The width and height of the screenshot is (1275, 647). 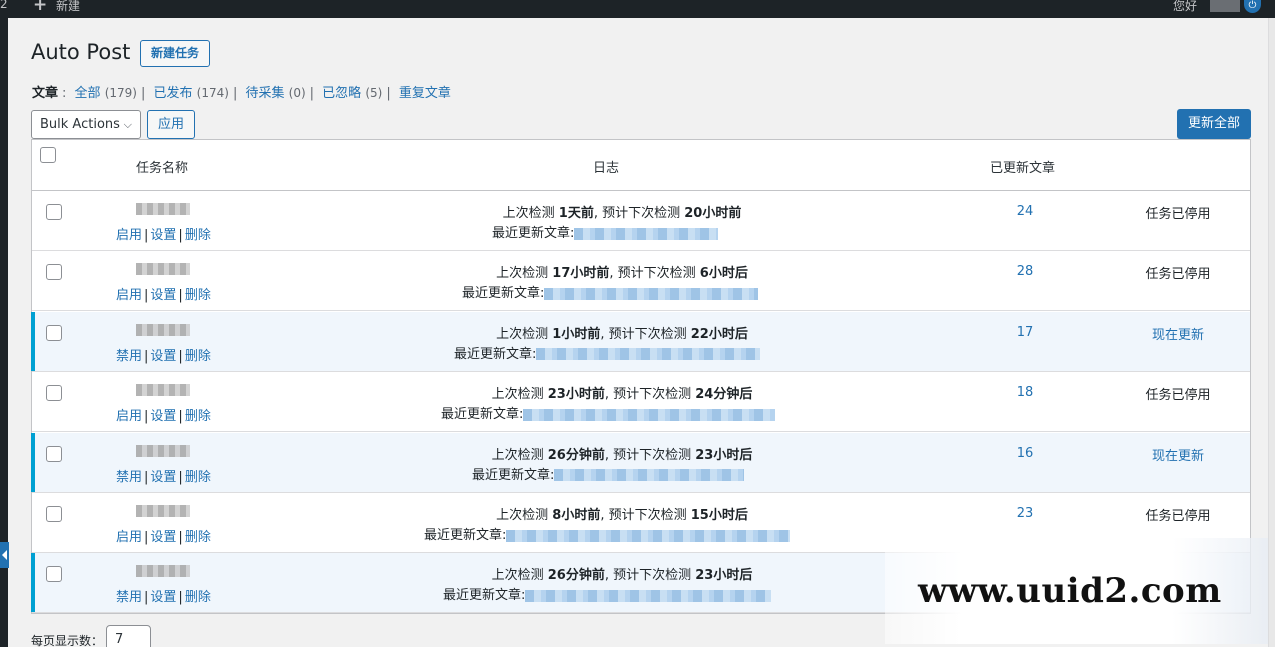 I want to click on next-check-time: 15小时后, so click(x=719, y=515).